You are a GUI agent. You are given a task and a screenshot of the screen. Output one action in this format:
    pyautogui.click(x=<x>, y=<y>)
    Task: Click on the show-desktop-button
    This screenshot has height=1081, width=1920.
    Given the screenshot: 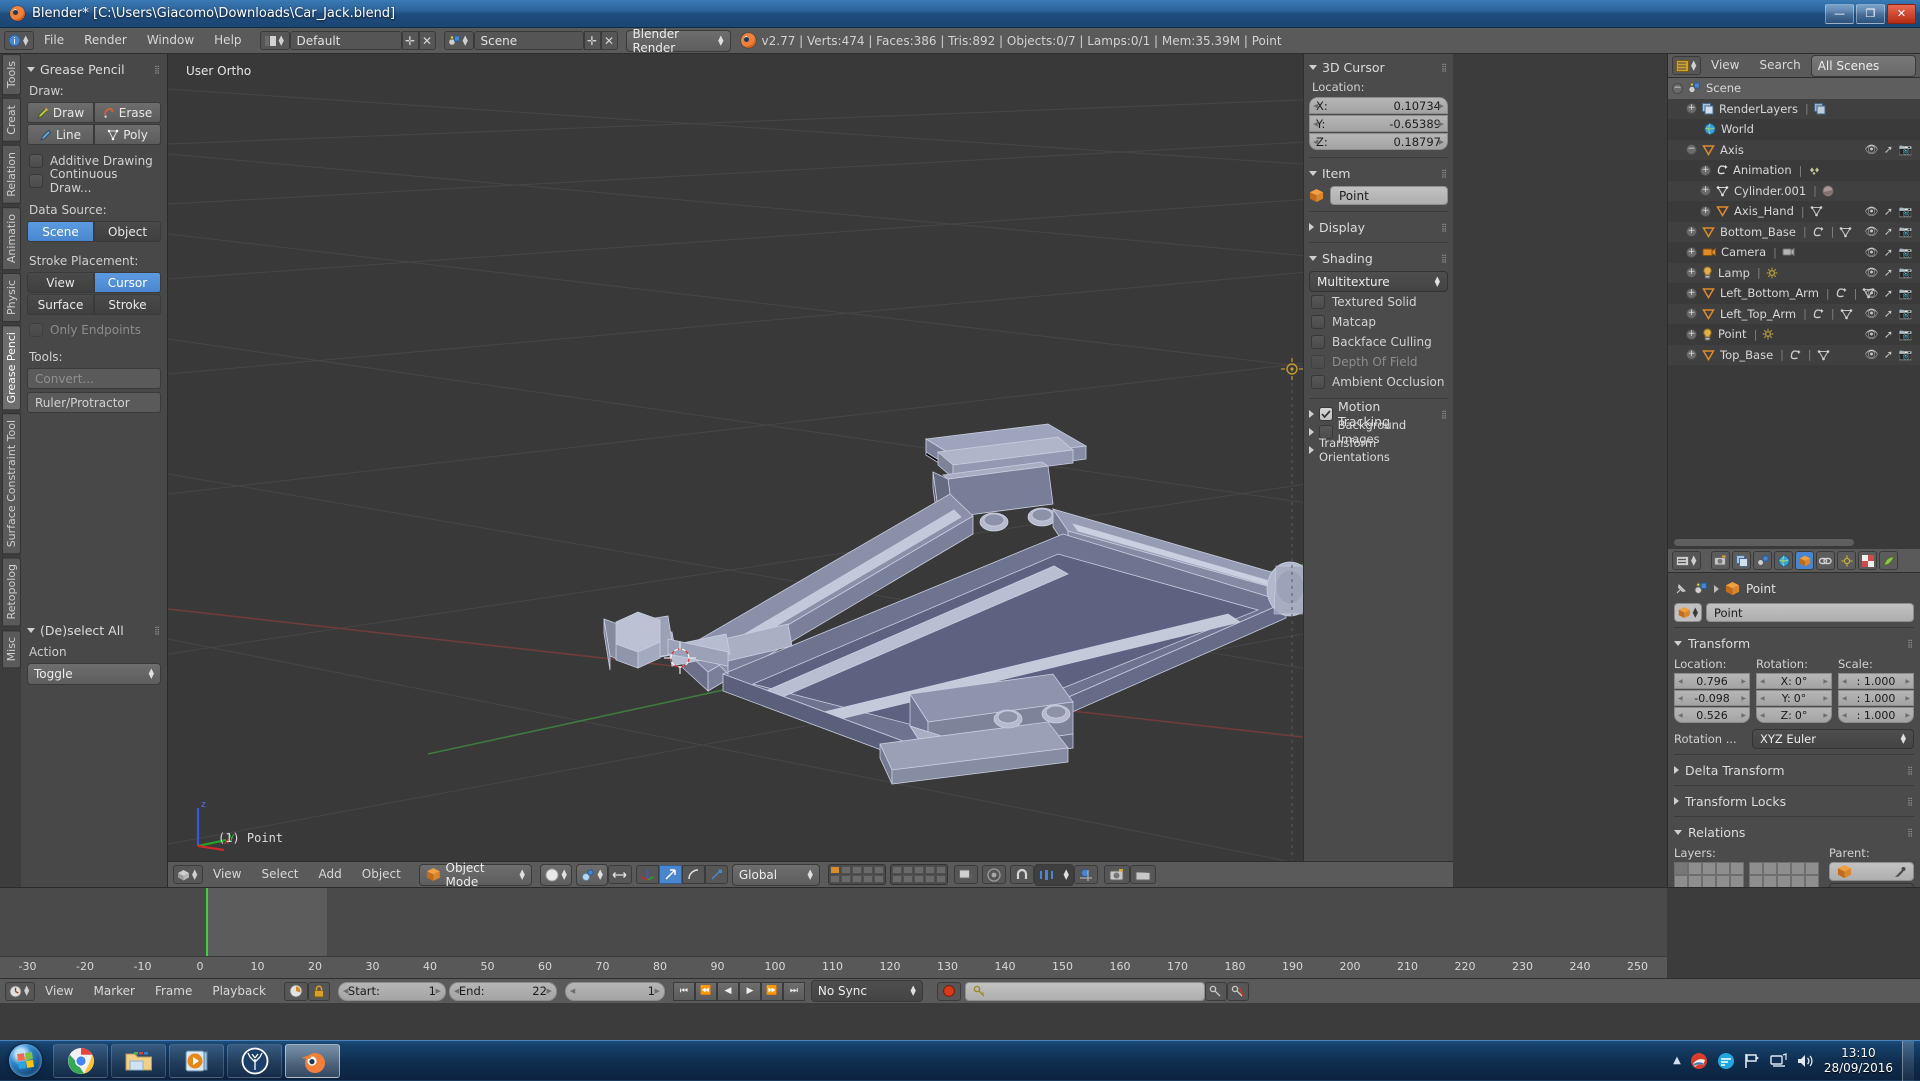 What is the action you would take?
    pyautogui.click(x=1908, y=1060)
    